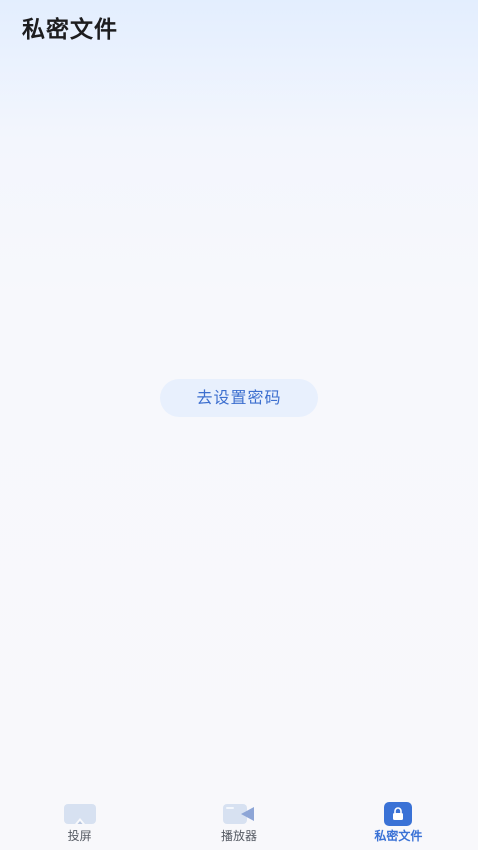 This screenshot has height=850, width=478. What do you see at coordinates (398, 836) in the screenshot?
I see `tab-private-files-label: 私密文件` at bounding box center [398, 836].